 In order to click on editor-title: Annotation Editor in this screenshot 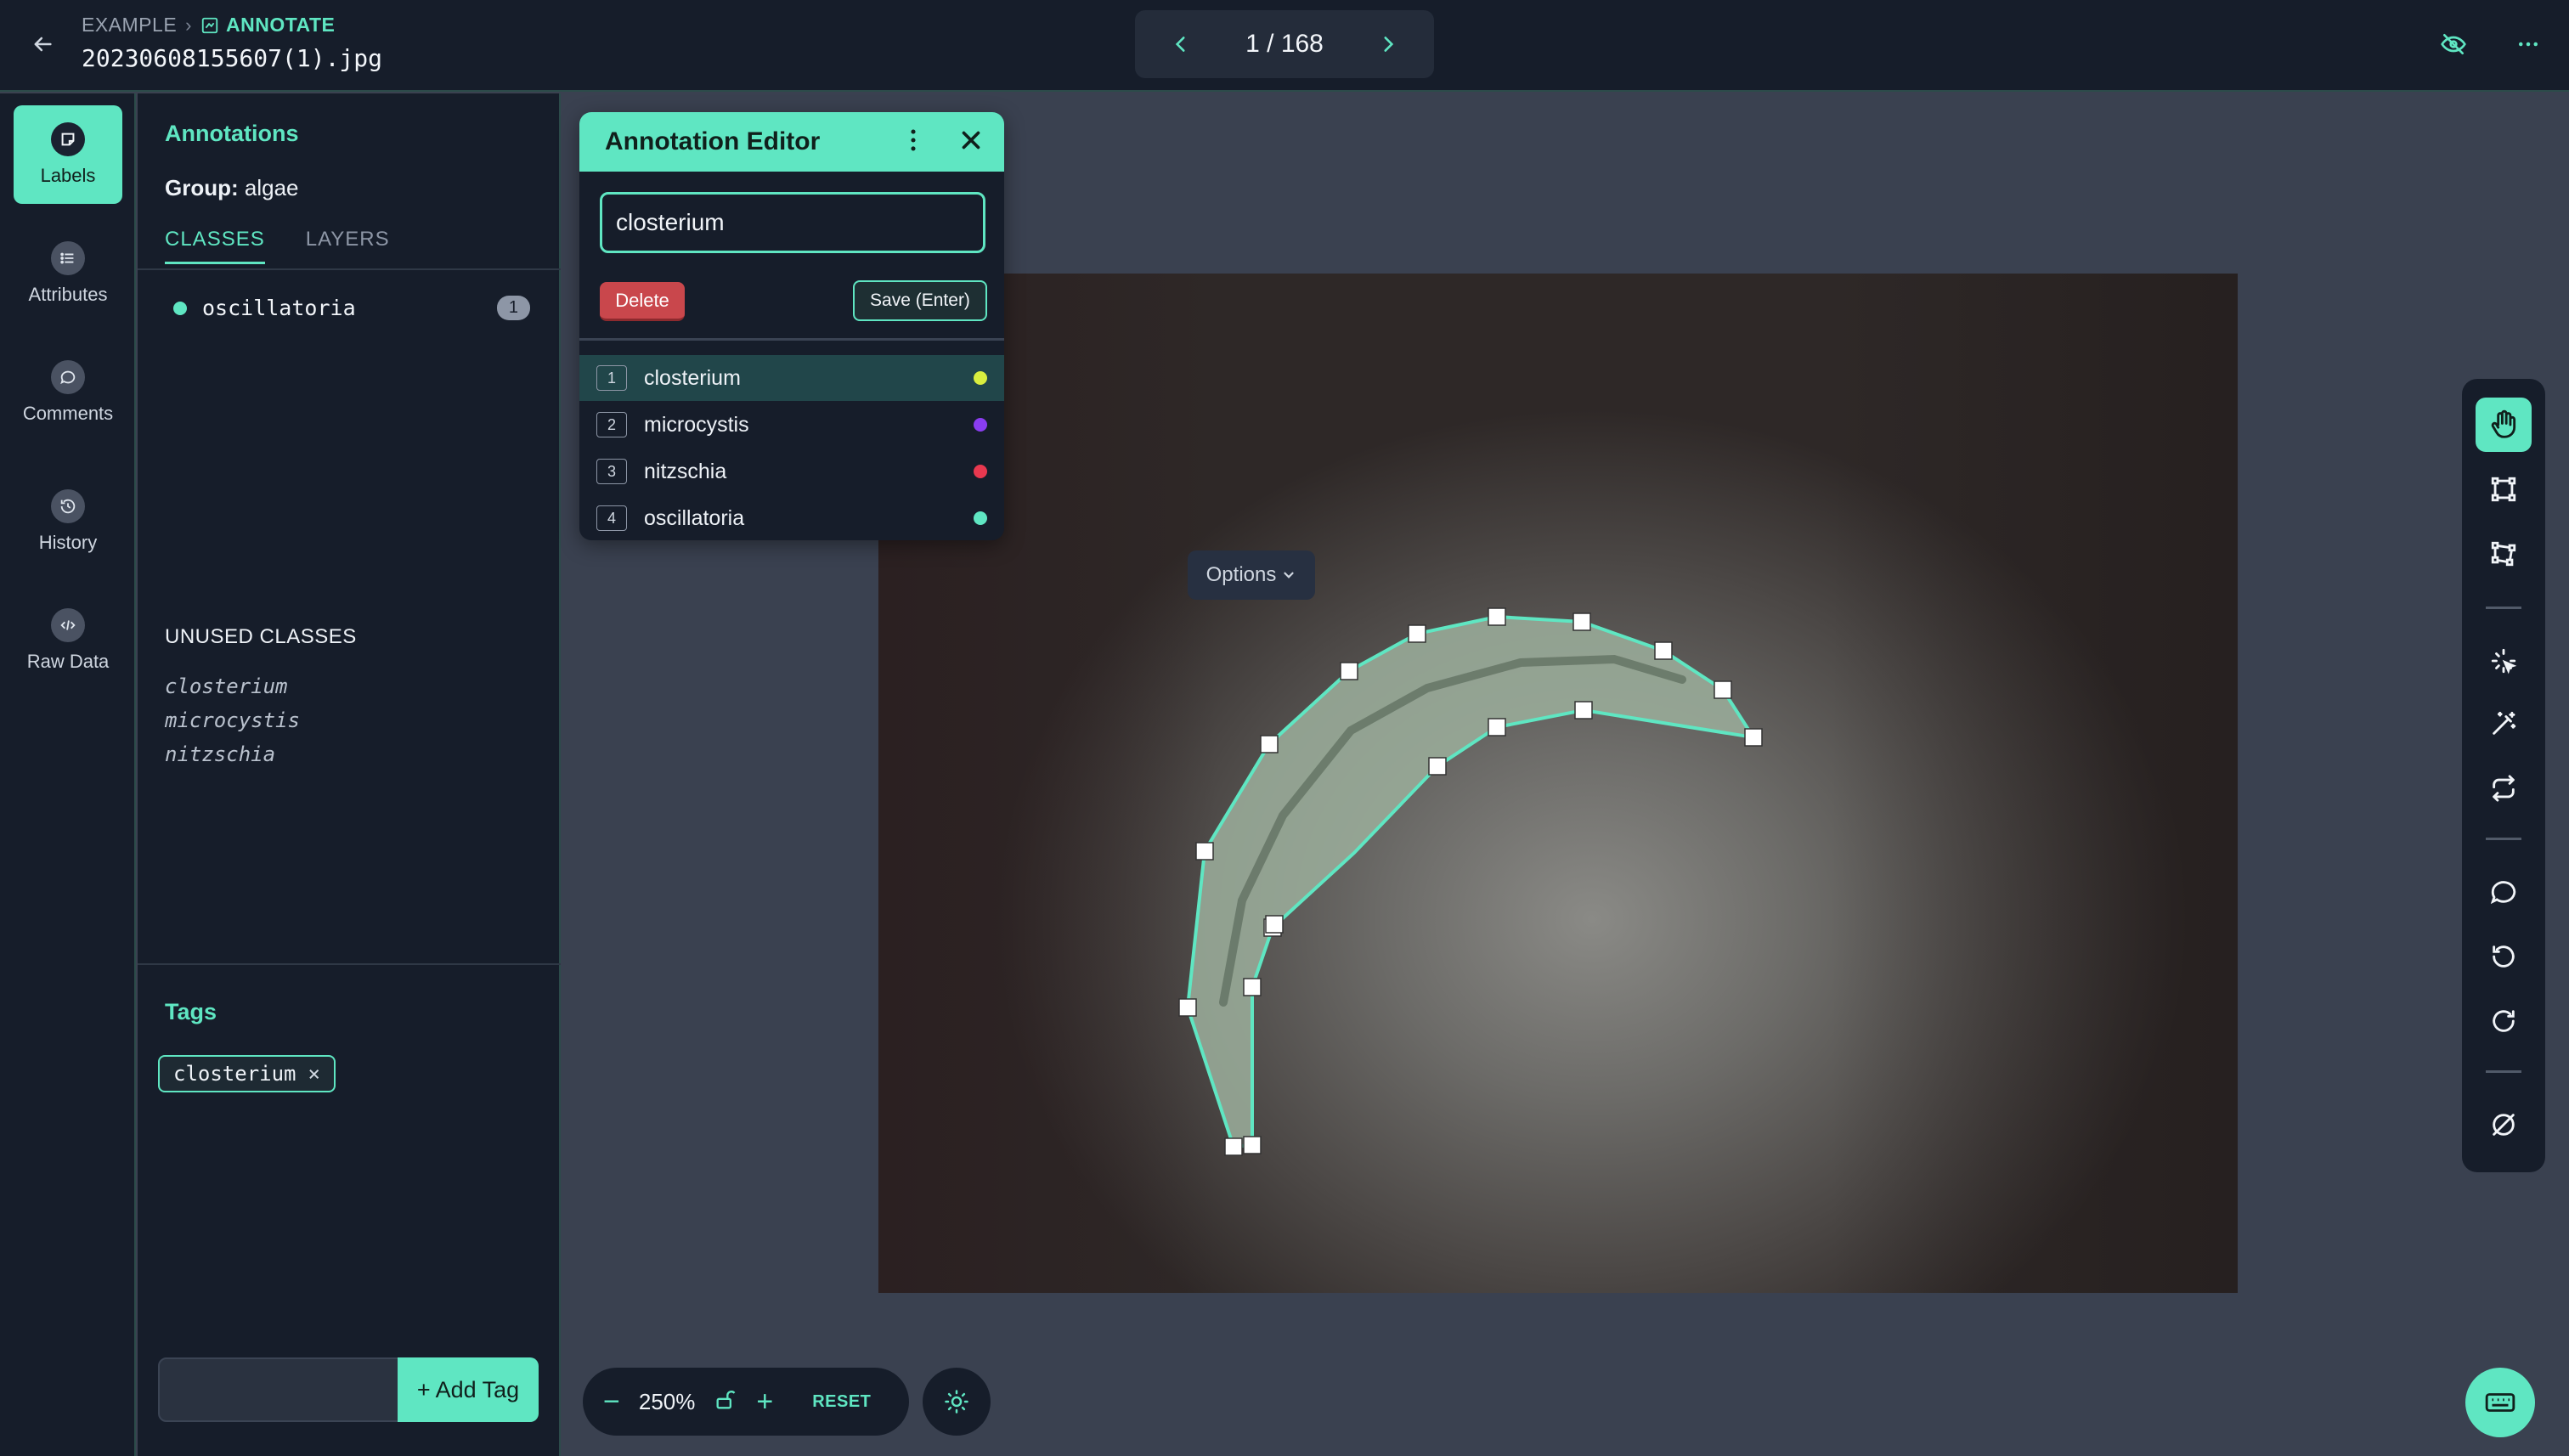, I will do `click(713, 141)`.